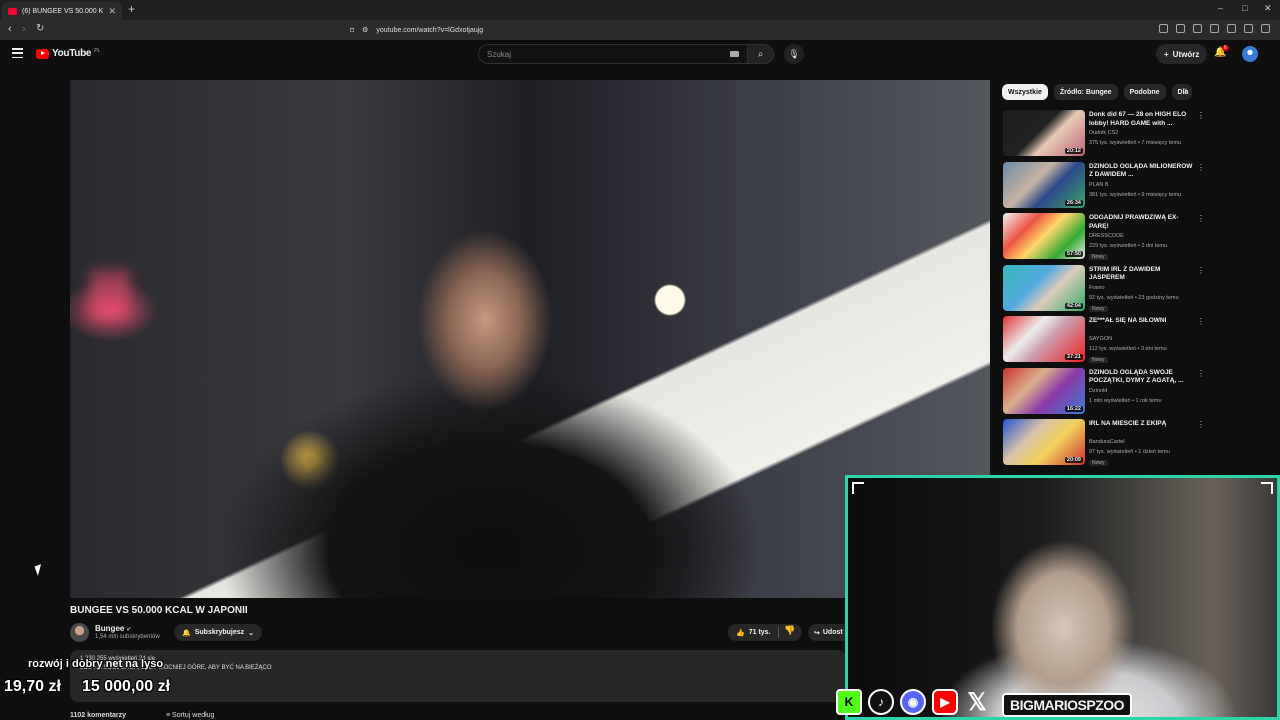 The image size is (1280, 720). Describe the element at coordinates (429, 30) in the screenshot. I see `url-text: youtube.com/watch?v=lGdxotjaujg` at that location.